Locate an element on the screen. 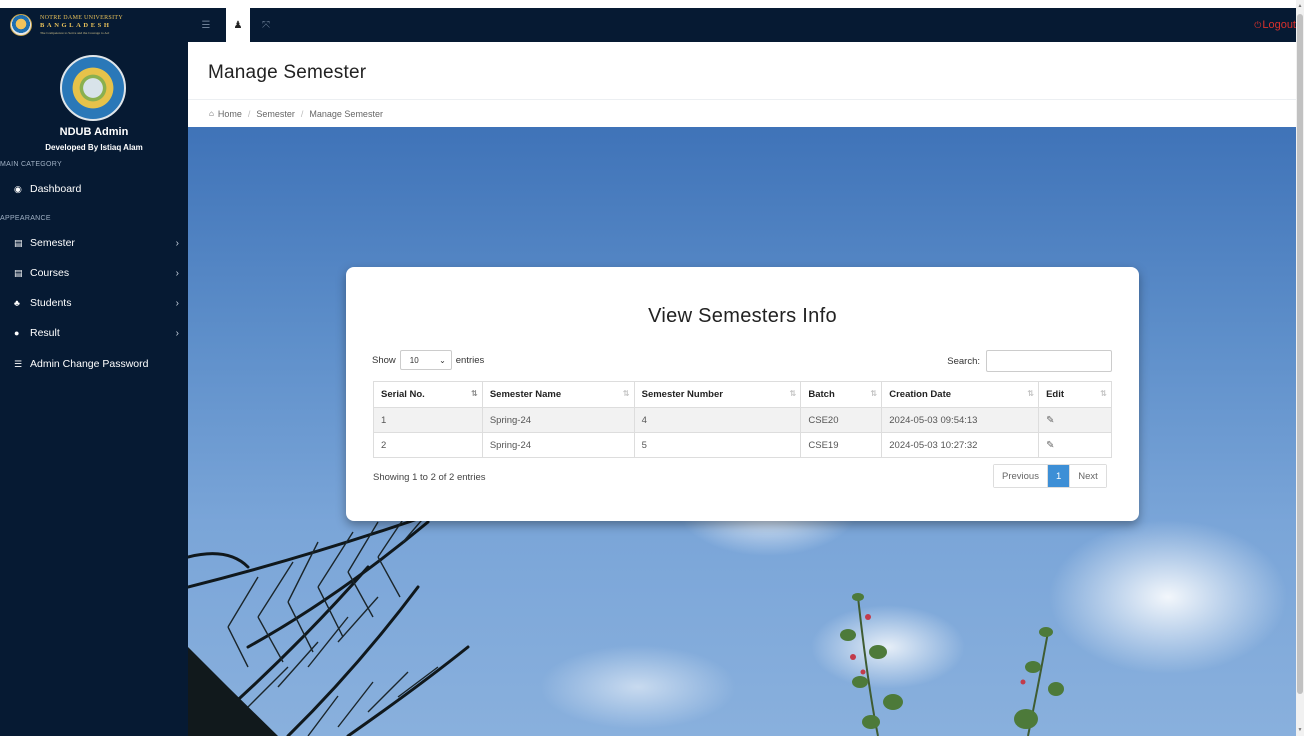 The width and height of the screenshot is (1304, 736). cell-batch: CSE20 is located at coordinates (841, 420).